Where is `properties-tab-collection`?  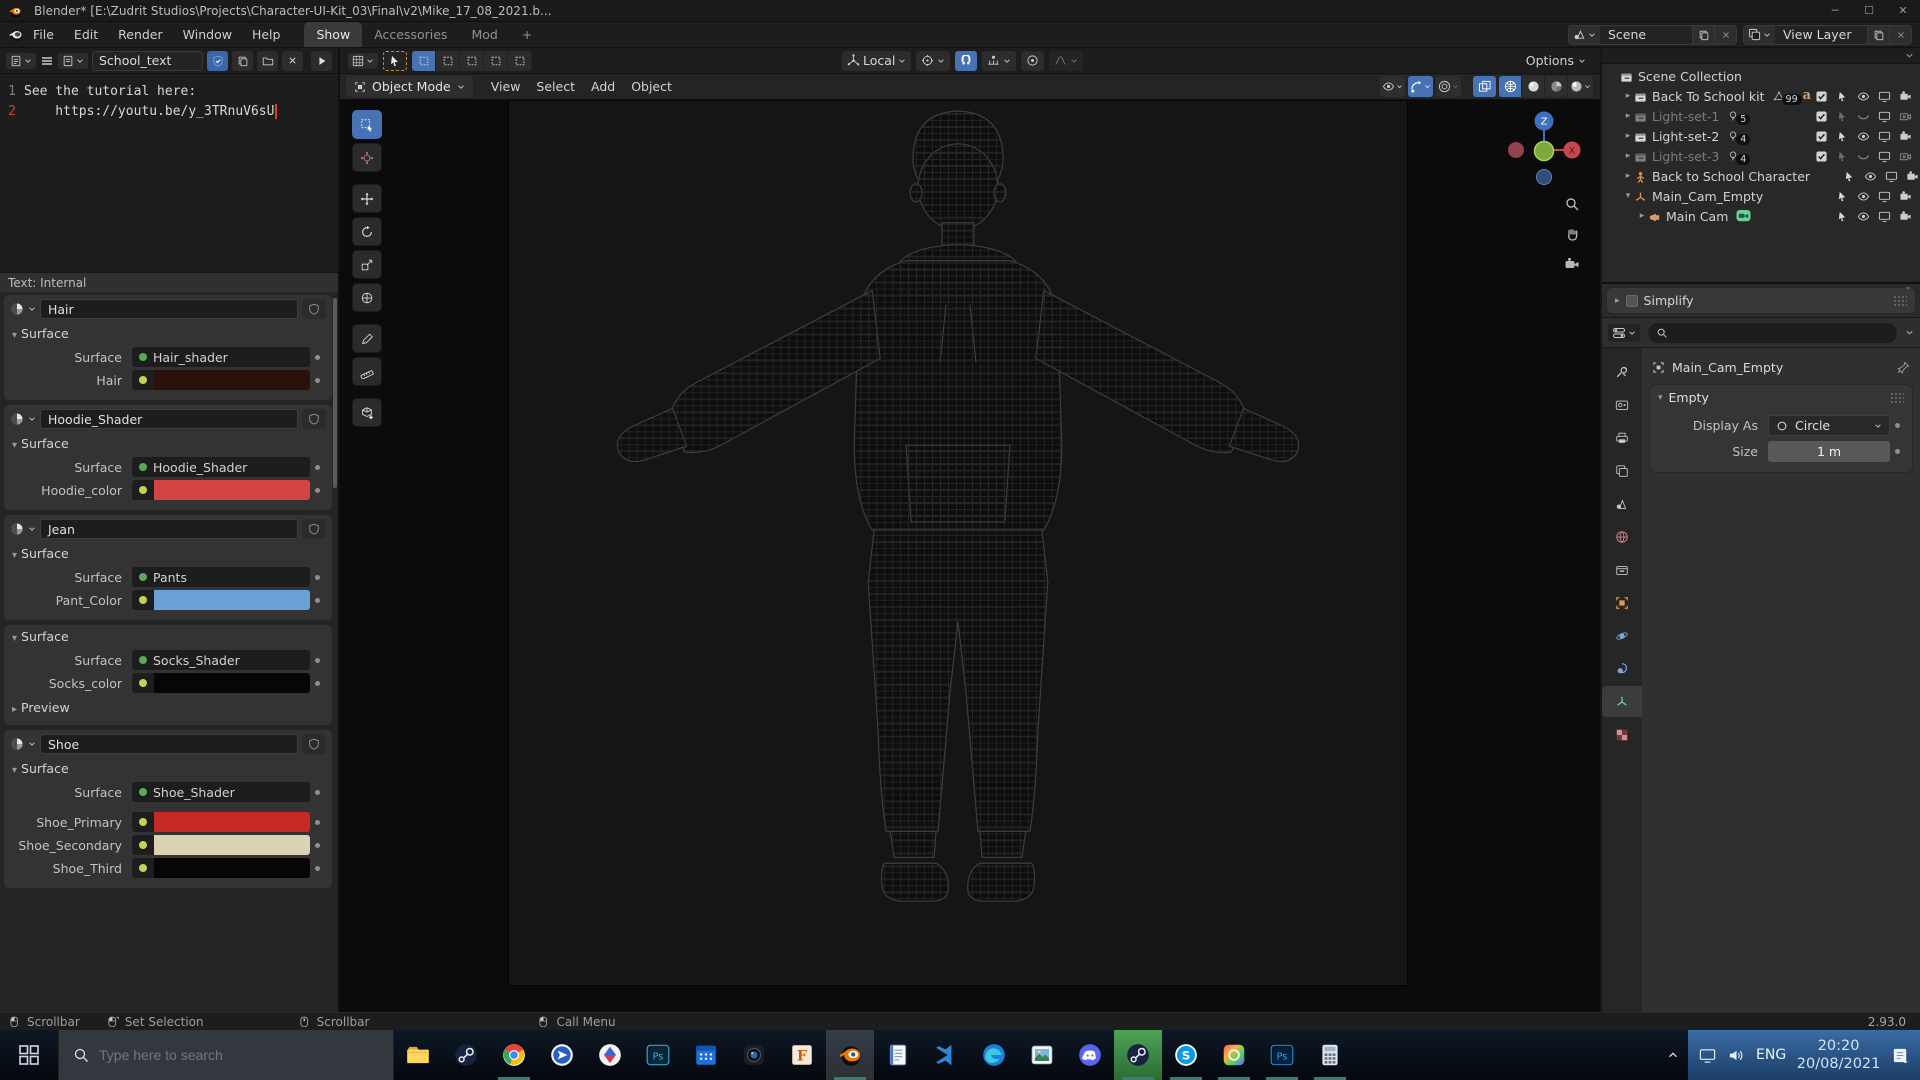 properties-tab-collection is located at coordinates (1622, 569).